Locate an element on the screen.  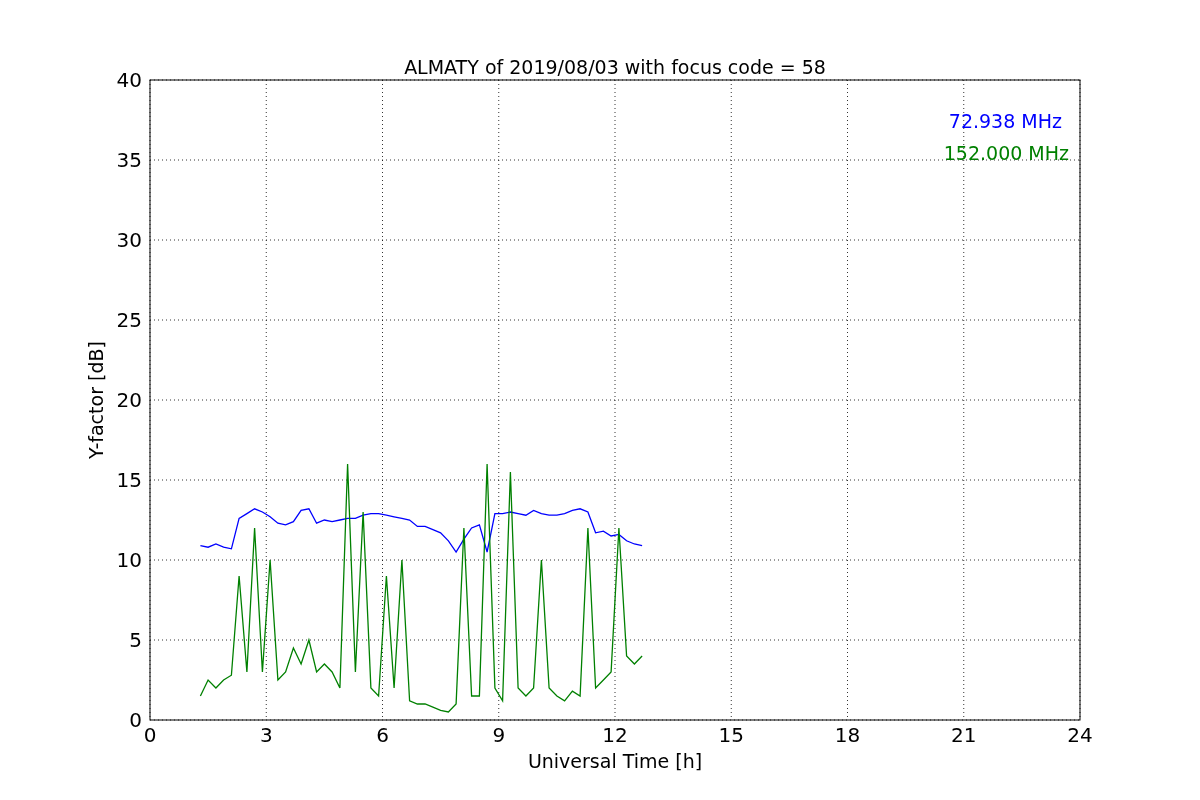
tick-label: 12 is located at coordinates (615, 735).